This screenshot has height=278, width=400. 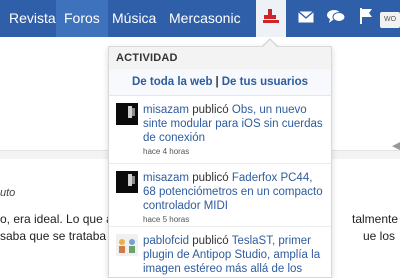 I want to click on dropdown-caret-inner, so click(x=270, y=43).